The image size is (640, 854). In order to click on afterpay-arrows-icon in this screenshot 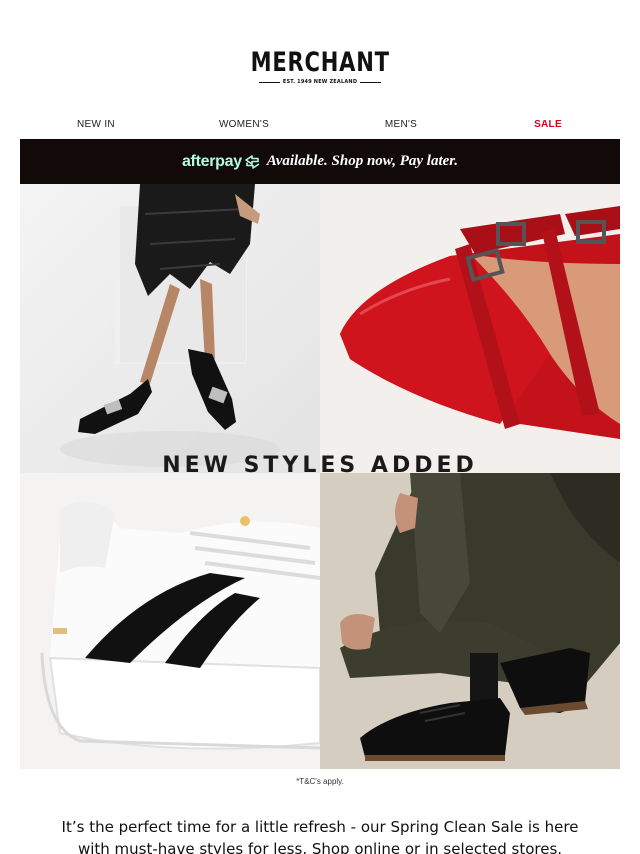, I will do `click(252, 161)`.